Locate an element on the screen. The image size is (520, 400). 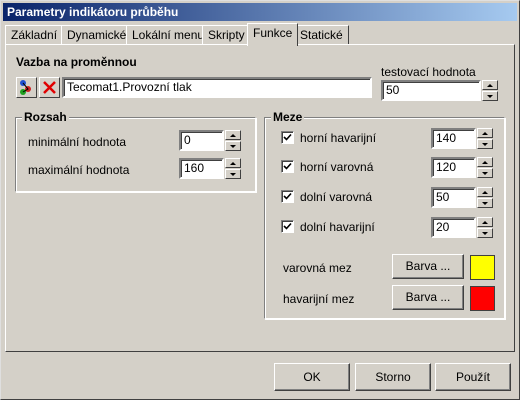
min-value-spinner is located at coordinates (233, 140).